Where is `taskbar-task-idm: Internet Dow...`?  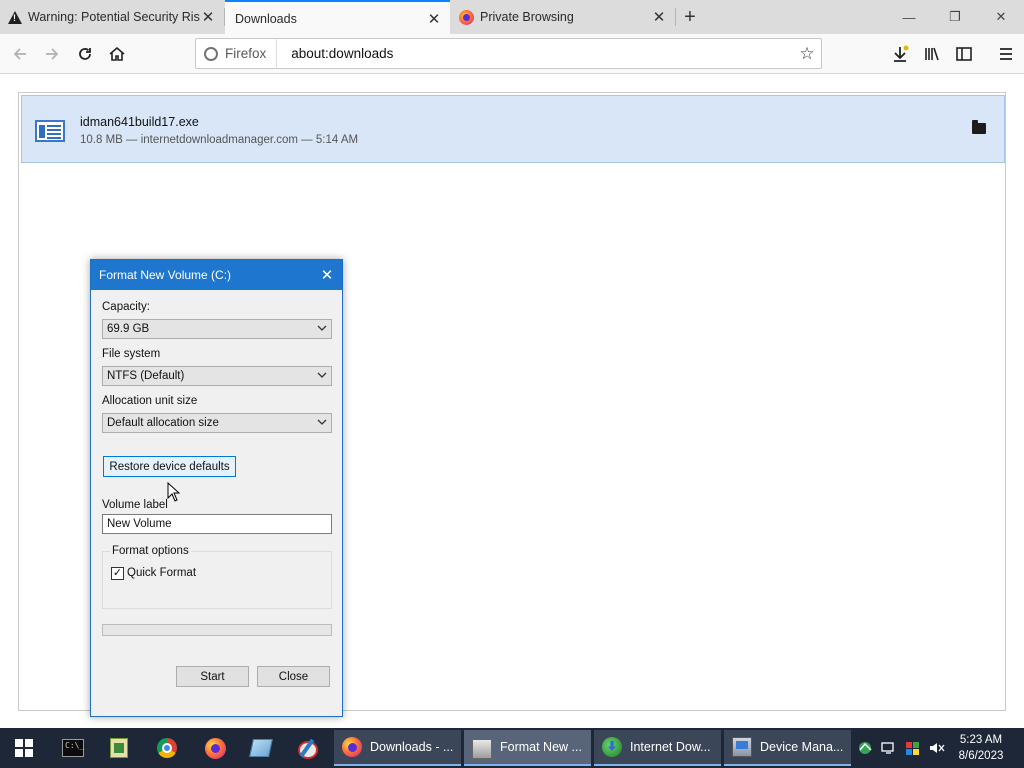 taskbar-task-idm: Internet Dow... is located at coordinates (657, 748).